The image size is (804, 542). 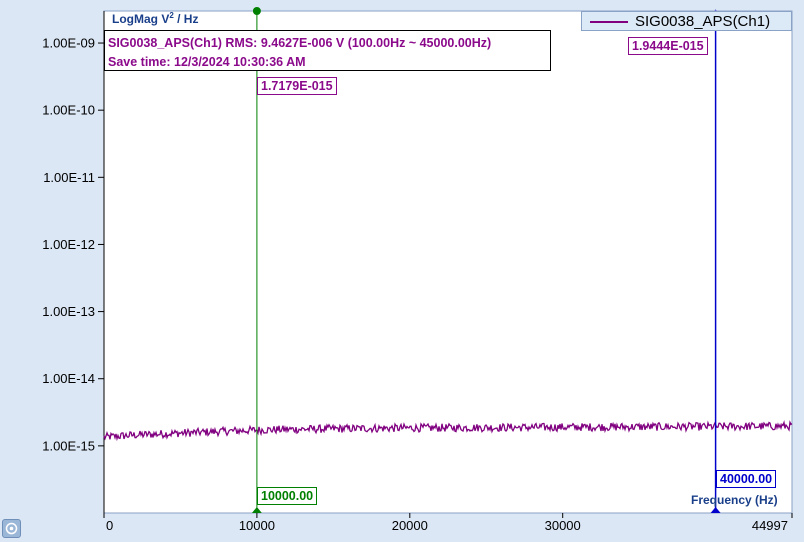 What do you see at coordinates (68, 43) in the screenshot?
I see `y-tick-label: 1.00E-09` at bounding box center [68, 43].